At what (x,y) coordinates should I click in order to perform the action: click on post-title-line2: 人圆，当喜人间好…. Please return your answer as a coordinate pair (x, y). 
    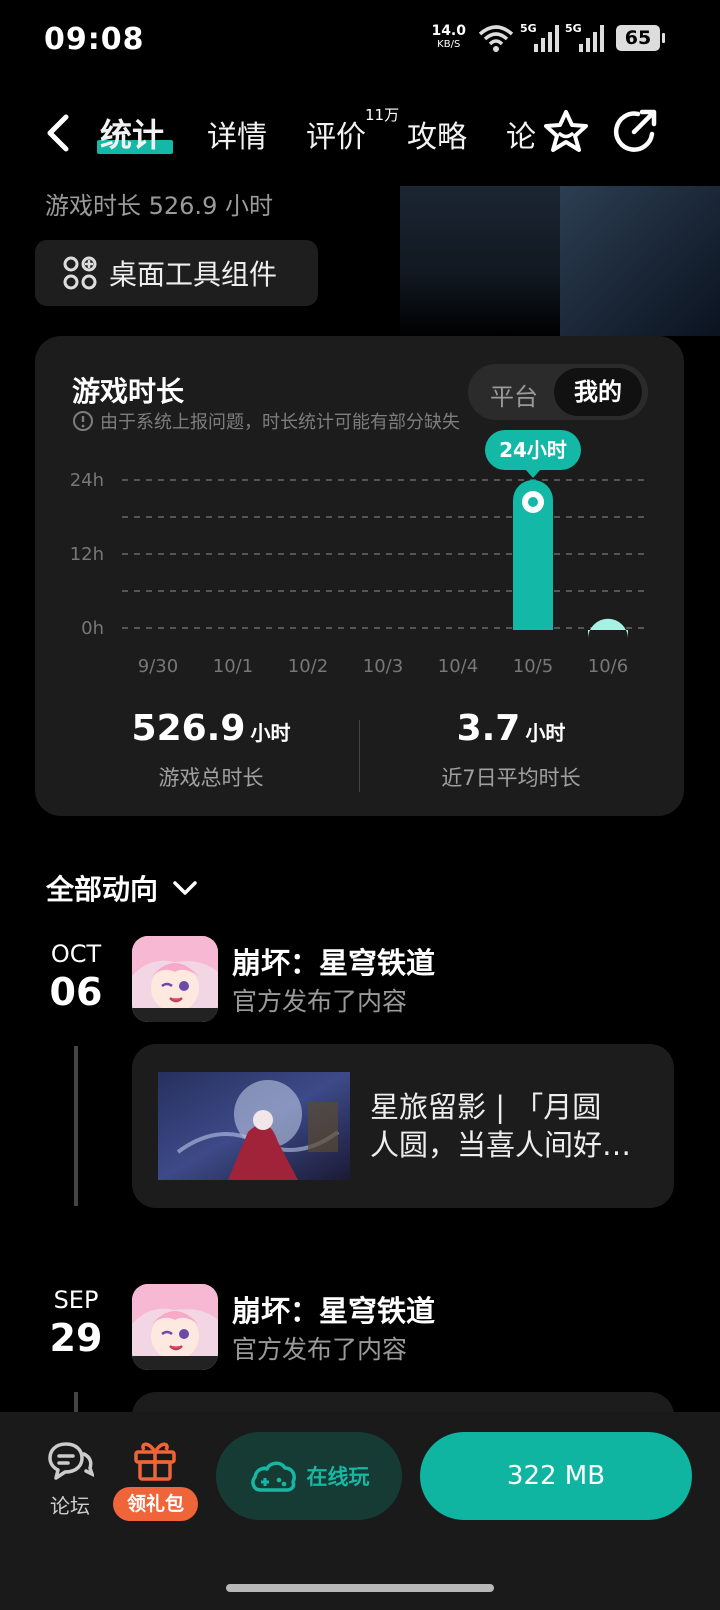
    Looking at the image, I should click on (501, 1145).